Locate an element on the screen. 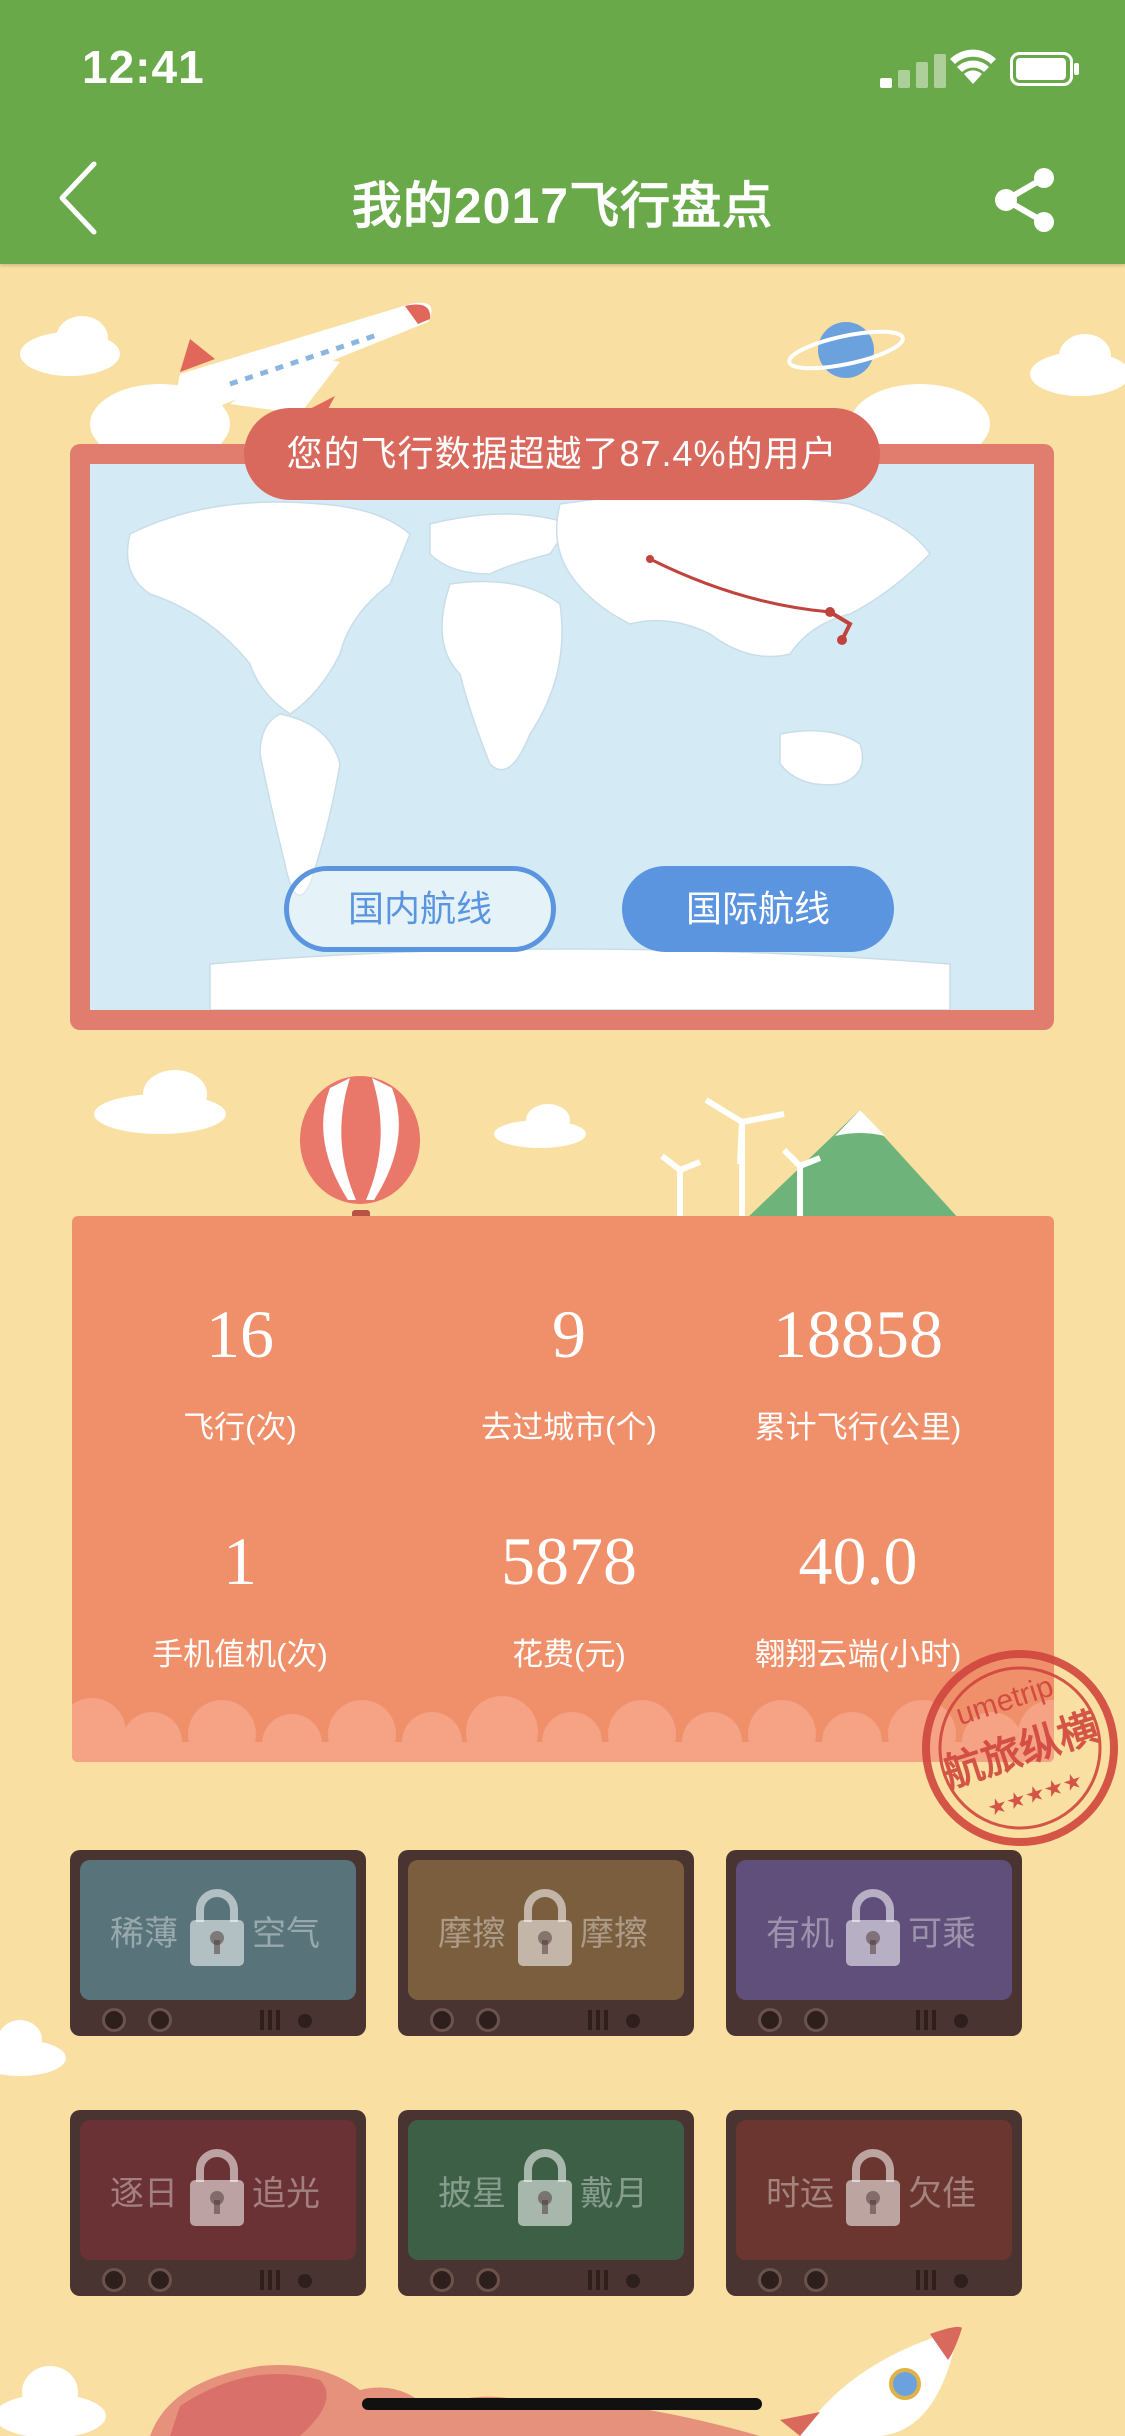 This screenshot has width=1125, height=2436. badge-text-left: 时运 is located at coordinates (800, 2194).